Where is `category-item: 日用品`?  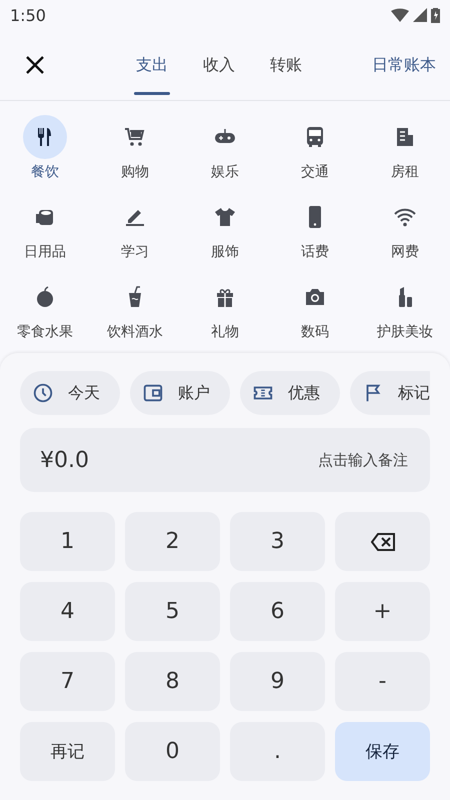
category-item: 日用品 is located at coordinates (45, 232).